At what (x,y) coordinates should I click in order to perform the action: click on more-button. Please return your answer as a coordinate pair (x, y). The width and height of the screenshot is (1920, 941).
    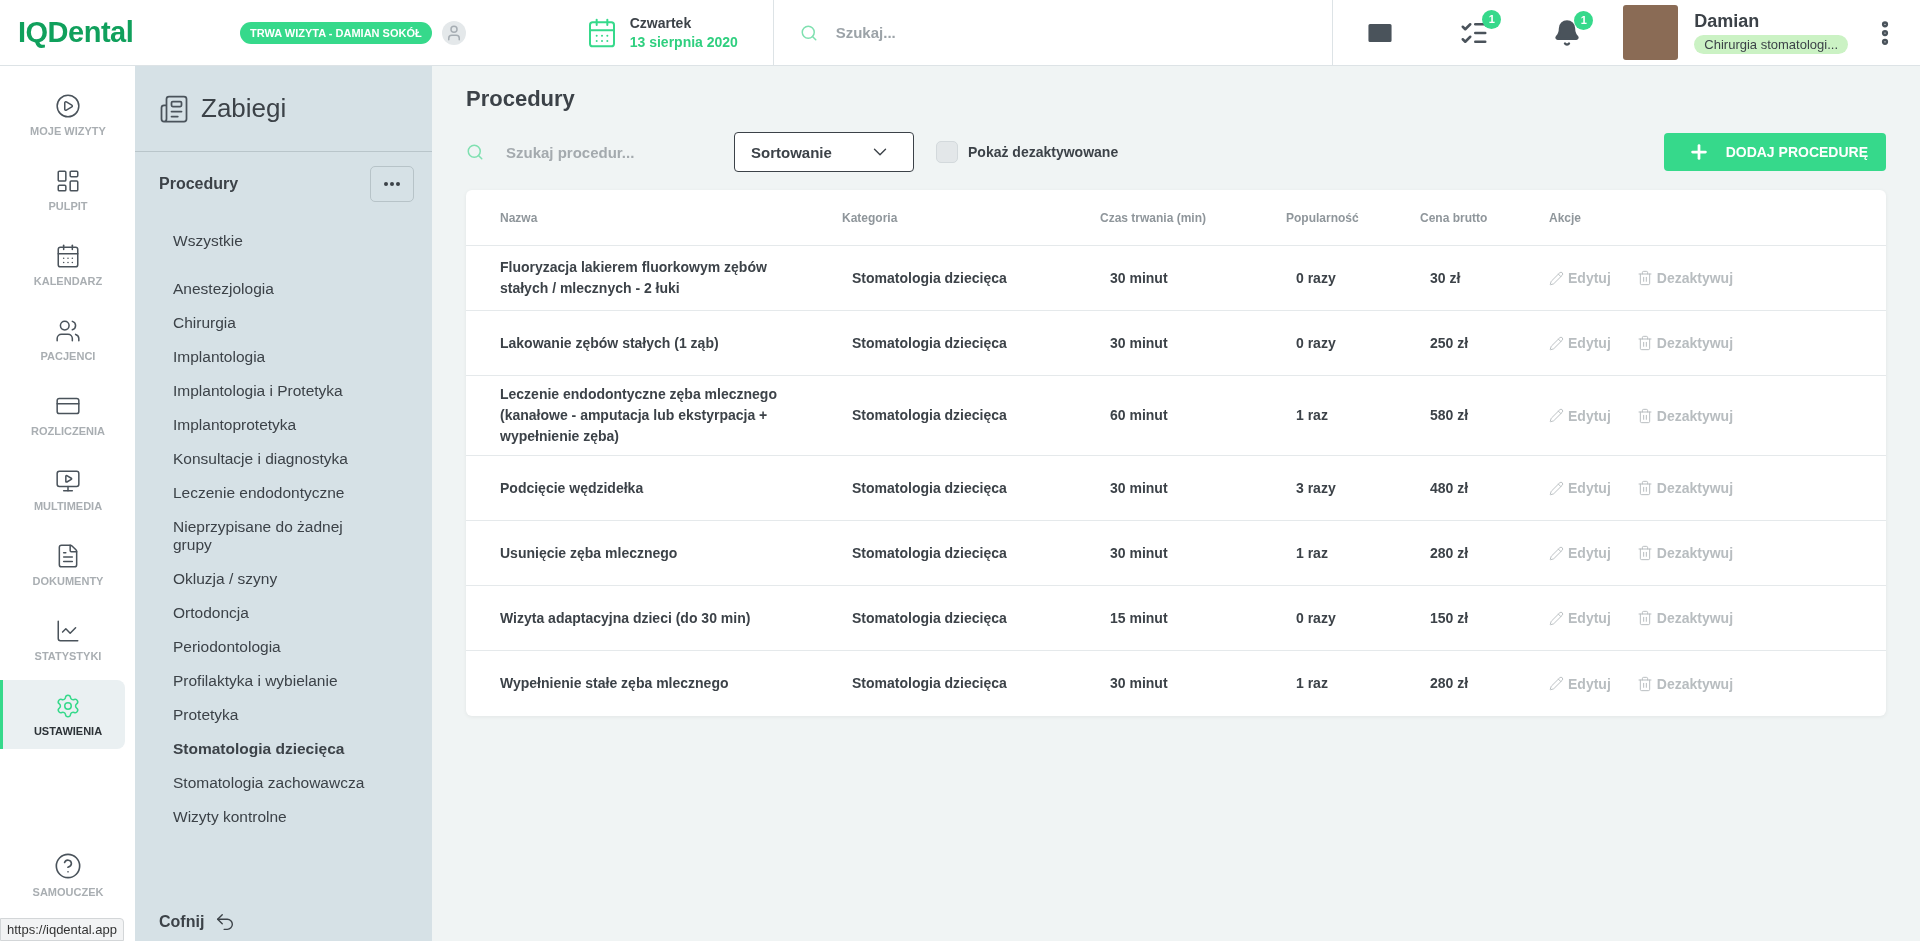
    Looking at the image, I should click on (392, 184).